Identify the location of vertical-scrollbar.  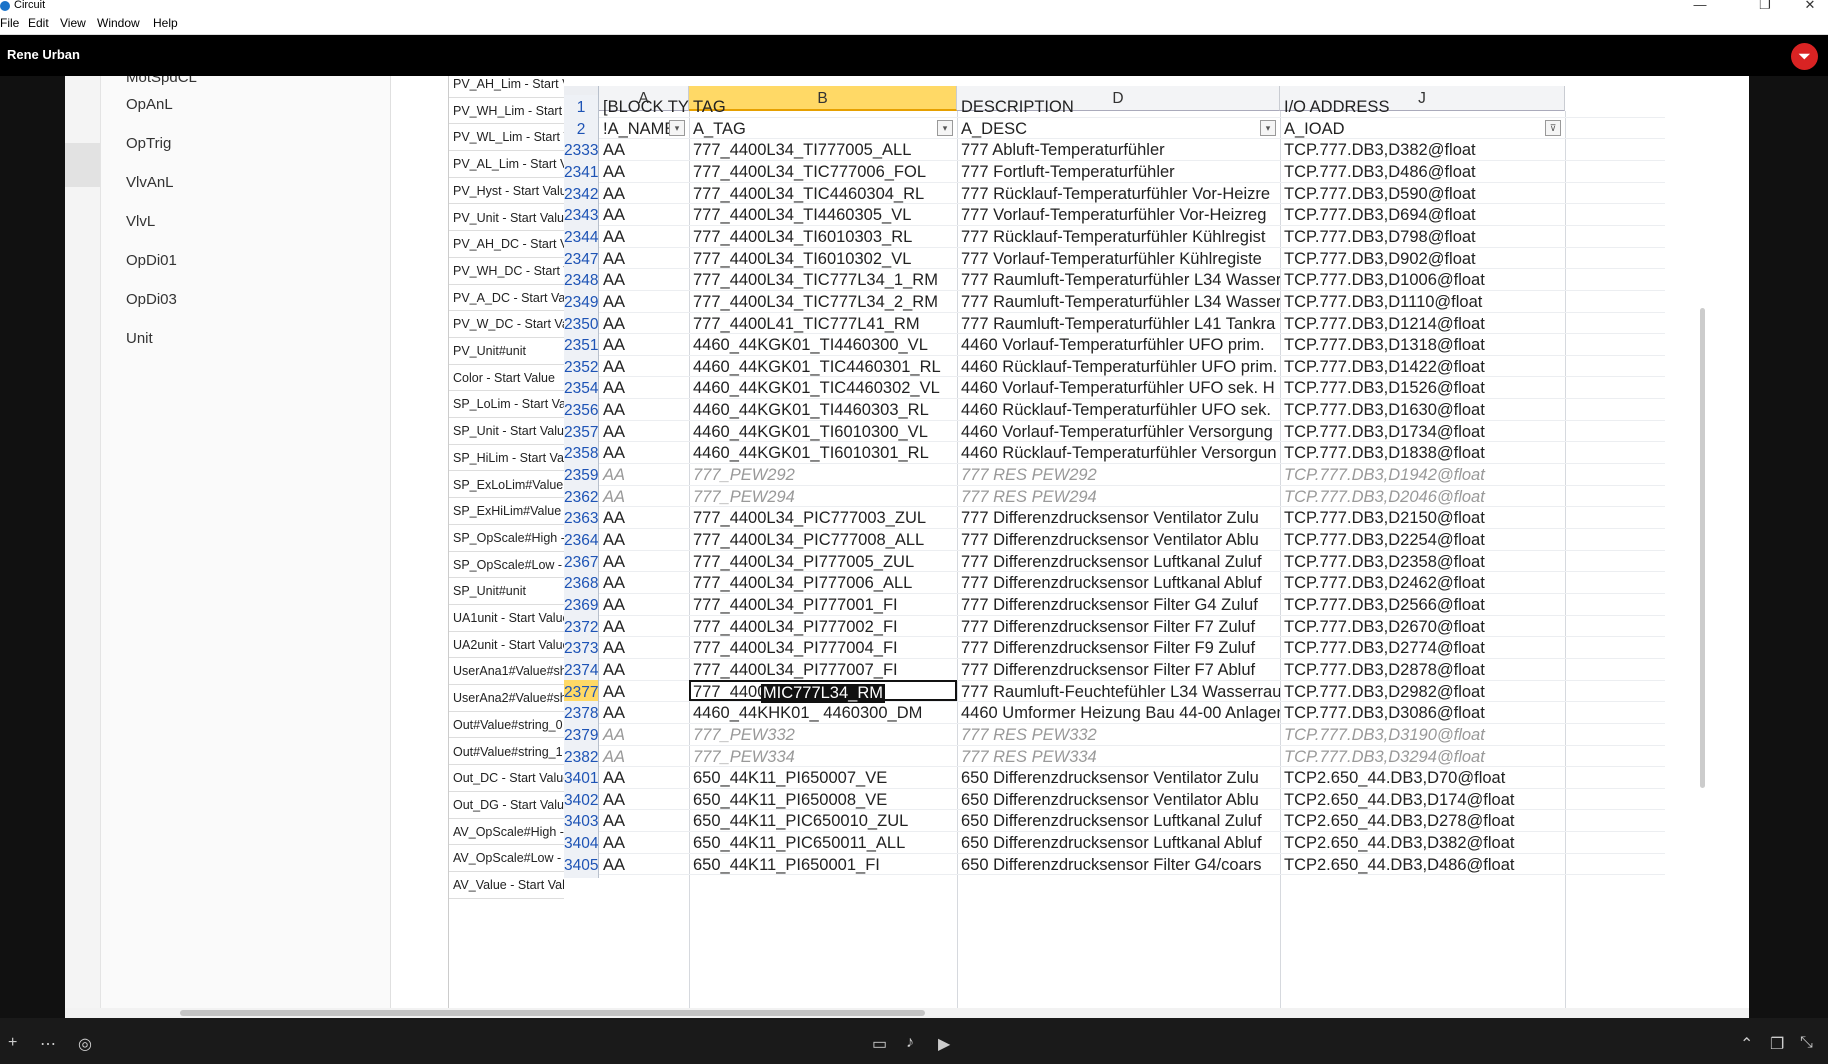
(1707, 547).